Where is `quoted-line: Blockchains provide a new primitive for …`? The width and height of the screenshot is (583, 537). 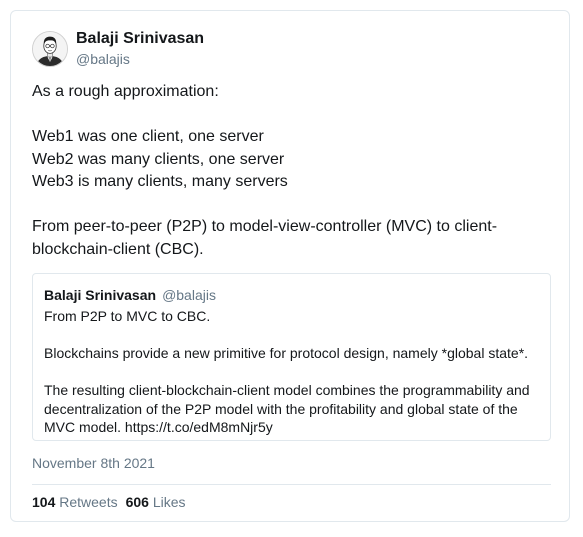
quoted-line: Blockchains provide a new primitive for … is located at coordinates (286, 353).